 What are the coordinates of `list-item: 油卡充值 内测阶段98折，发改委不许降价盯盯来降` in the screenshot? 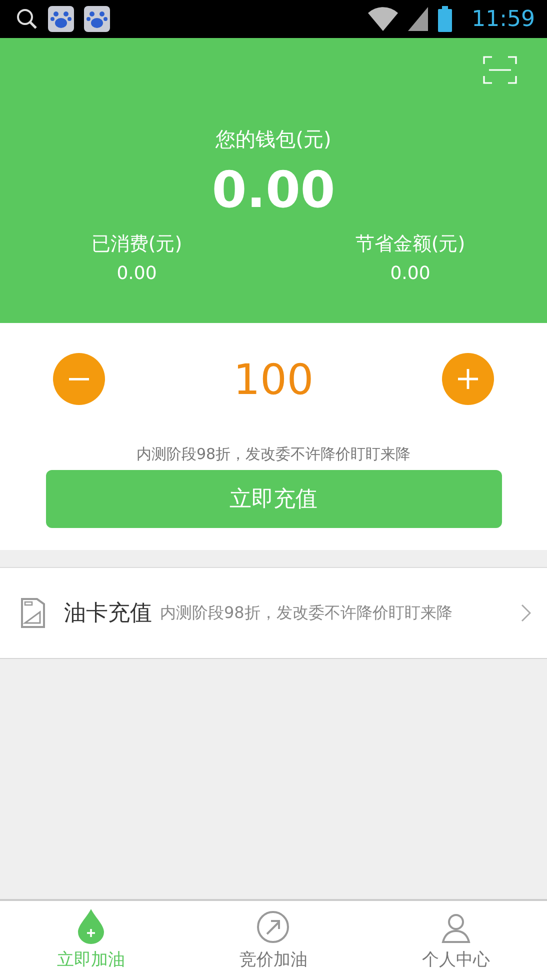 It's located at (273, 613).